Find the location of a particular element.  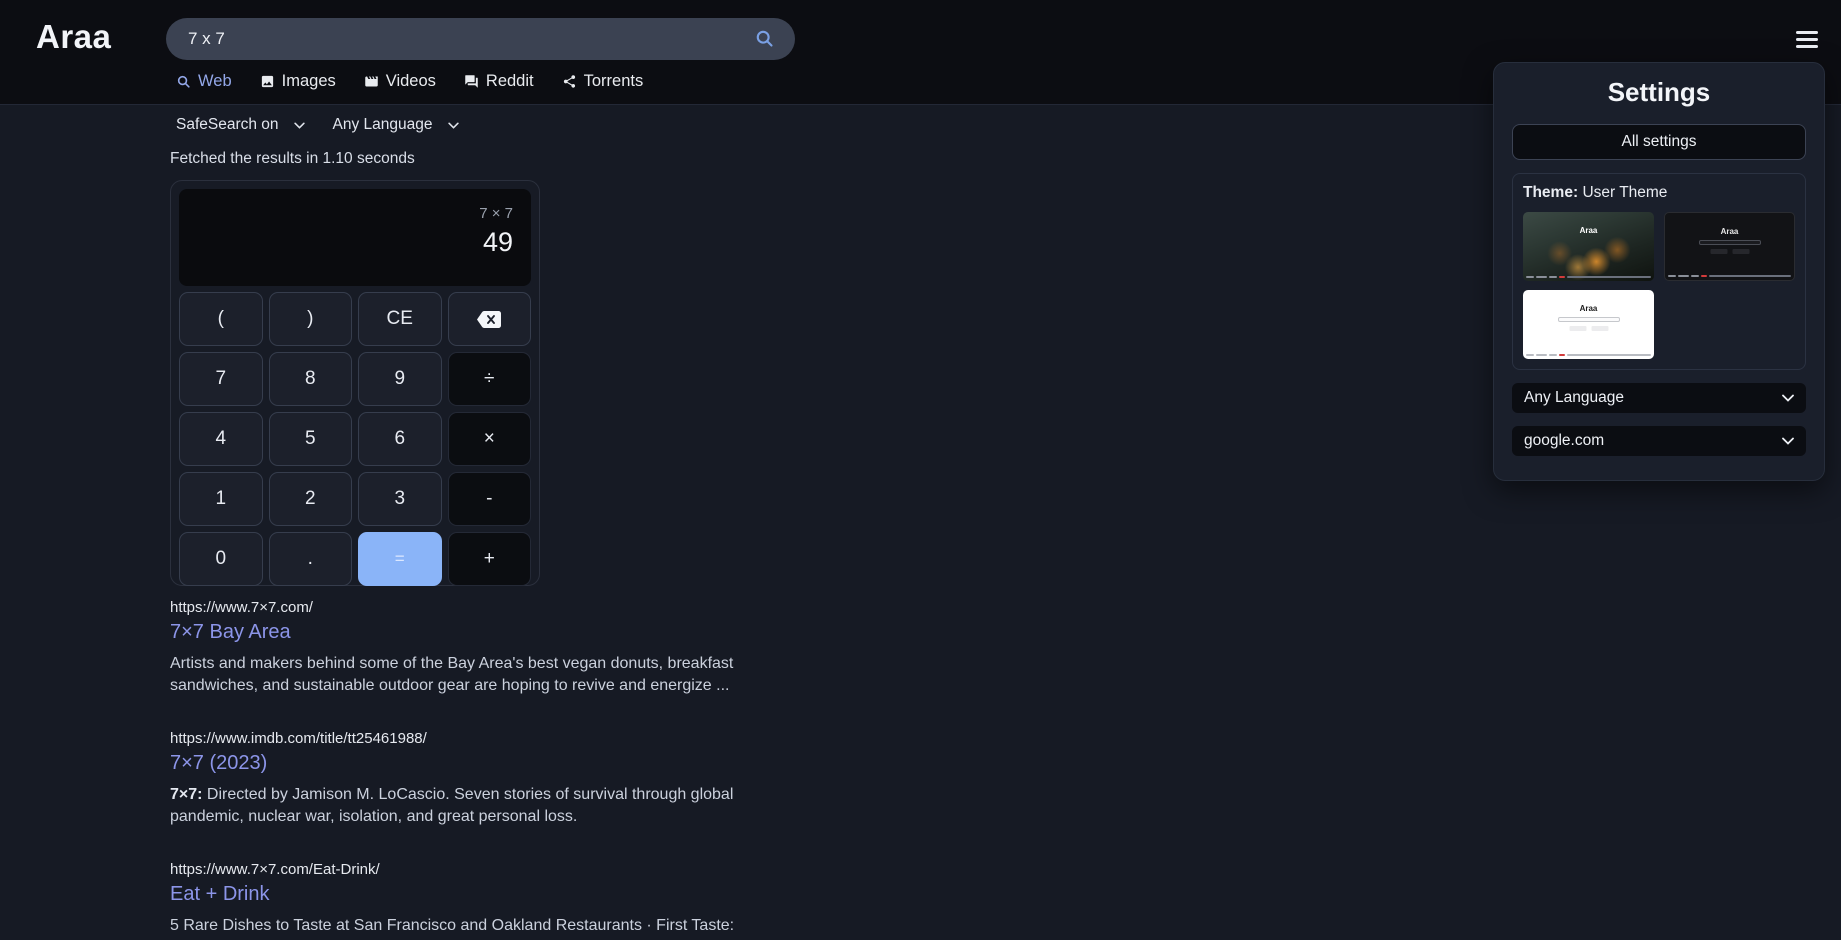

tab-images: Images is located at coordinates (298, 81).